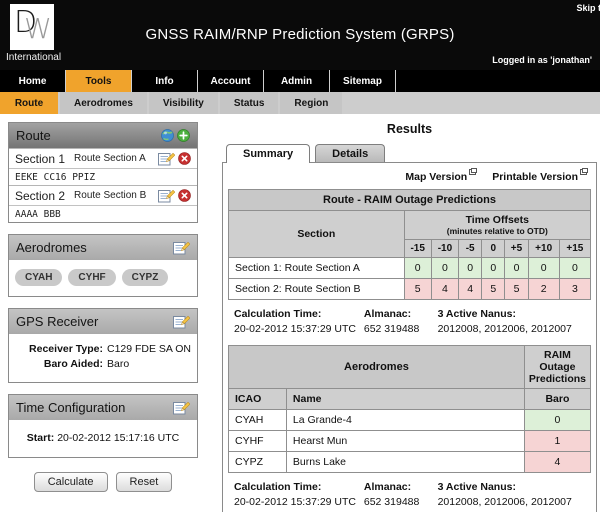 The width and height of the screenshot is (600, 512). Describe the element at coordinates (409, 200) in the screenshot. I see `route-table-title: Route - RAIM Outage Predictions` at that location.